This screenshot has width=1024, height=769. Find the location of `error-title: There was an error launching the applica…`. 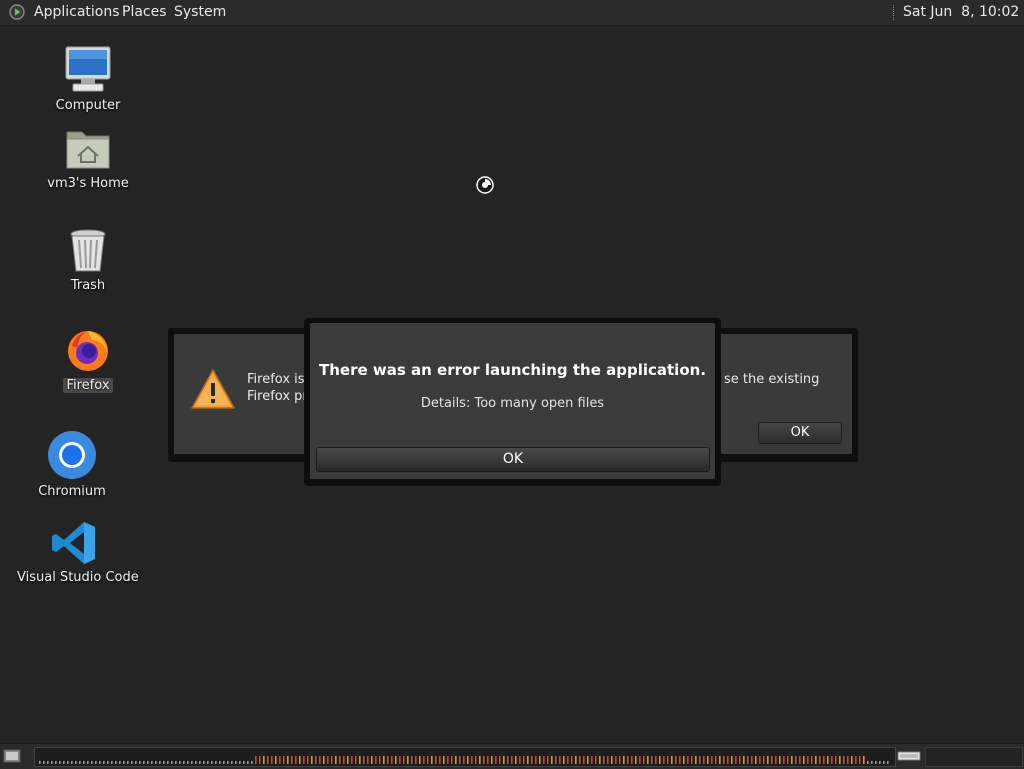

error-title: There was an error launching the applica… is located at coordinates (512, 370).